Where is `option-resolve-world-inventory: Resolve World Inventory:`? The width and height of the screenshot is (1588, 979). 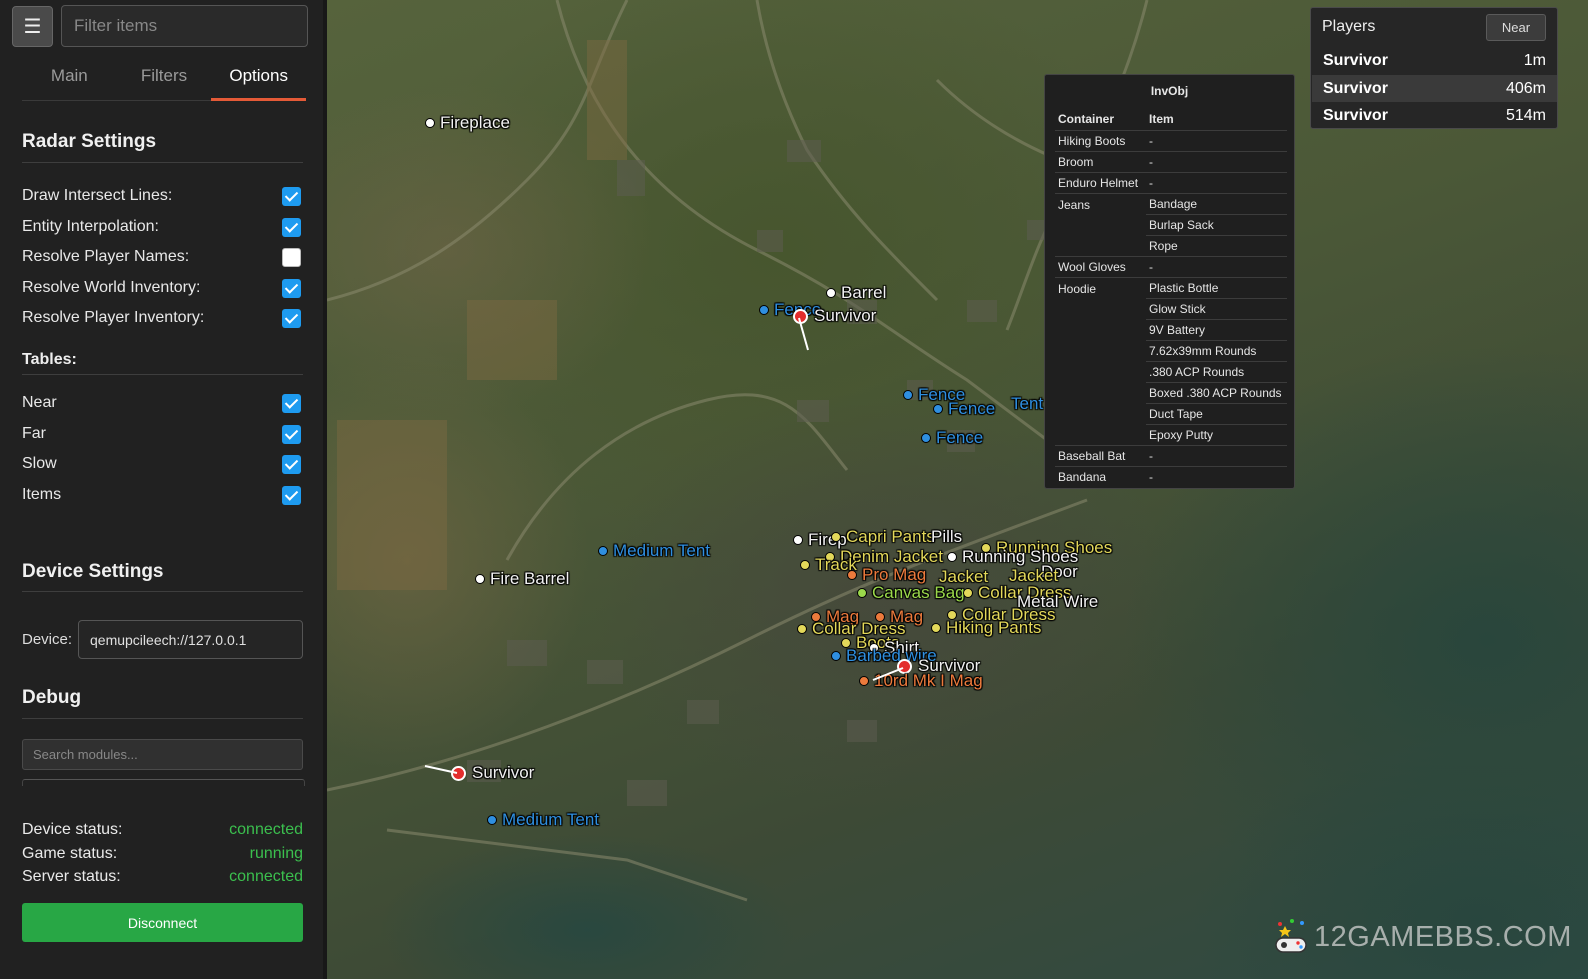
option-resolve-world-inventory: Resolve World Inventory: is located at coordinates (161, 288).